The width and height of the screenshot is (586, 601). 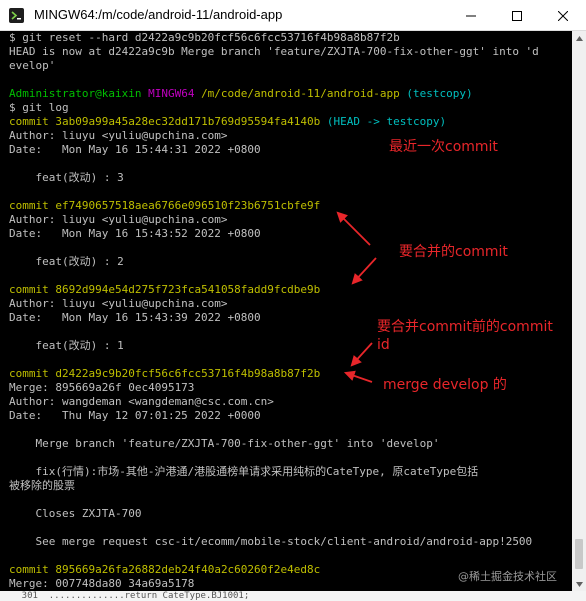 I want to click on scroll-up-button, so click(x=579, y=38).